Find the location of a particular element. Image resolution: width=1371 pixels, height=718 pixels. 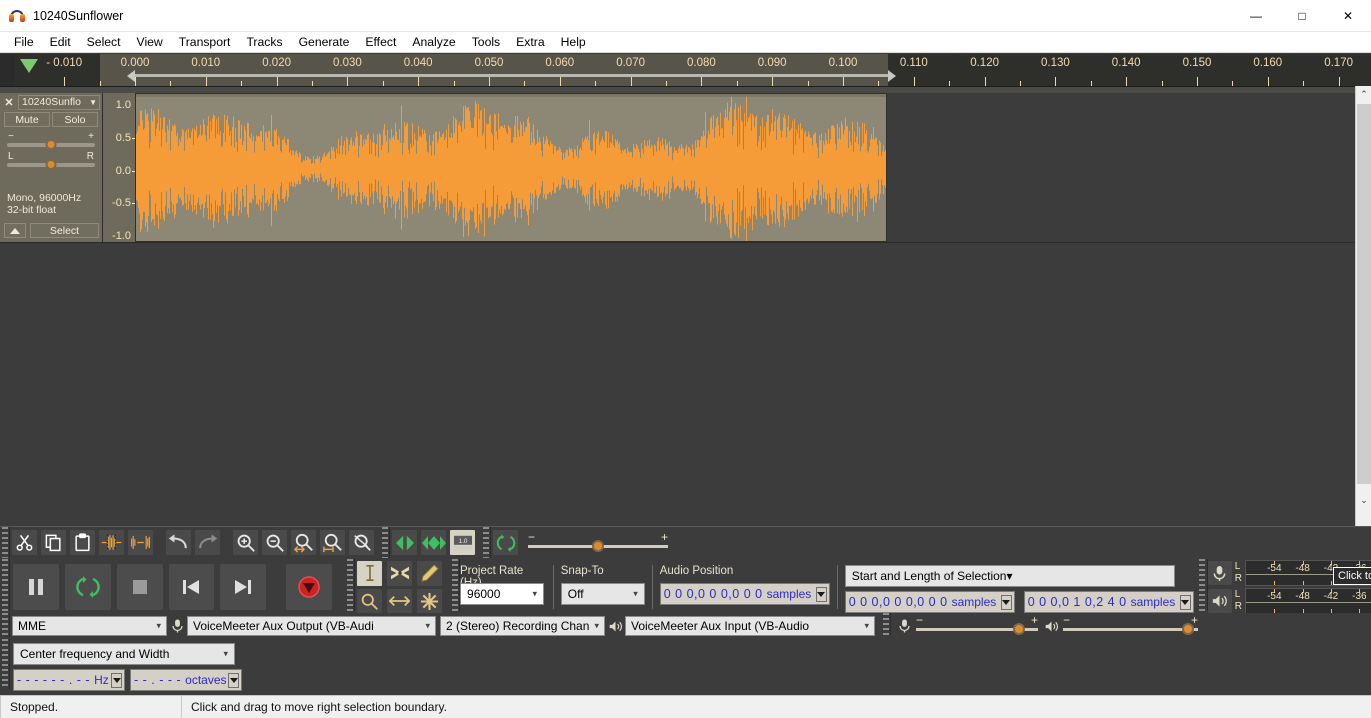

scrub-ruler-button: 1.0 is located at coordinates (462, 542).